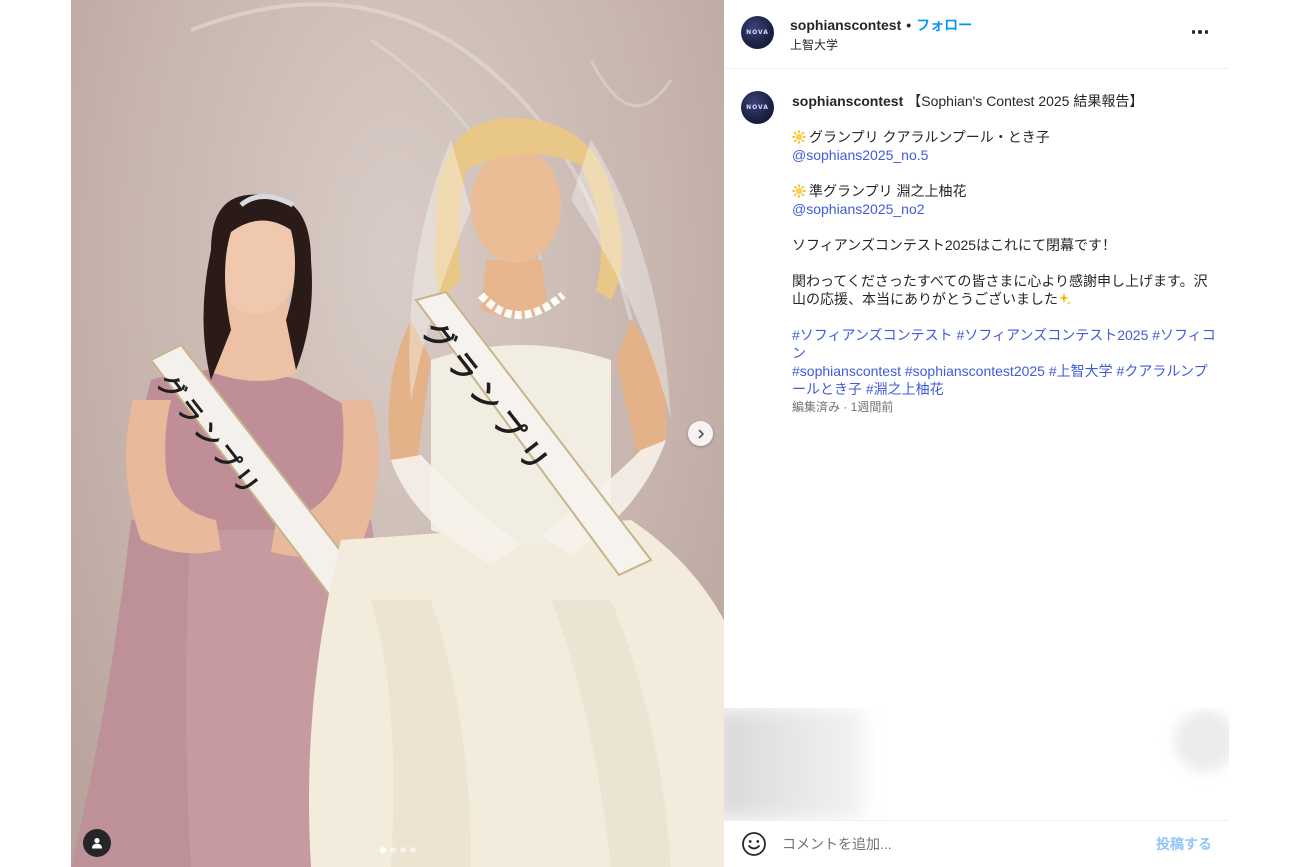 Image resolution: width=1300 pixels, height=867 pixels. Describe the element at coordinates (976, 764) in the screenshot. I see `blurred-action-area` at that location.